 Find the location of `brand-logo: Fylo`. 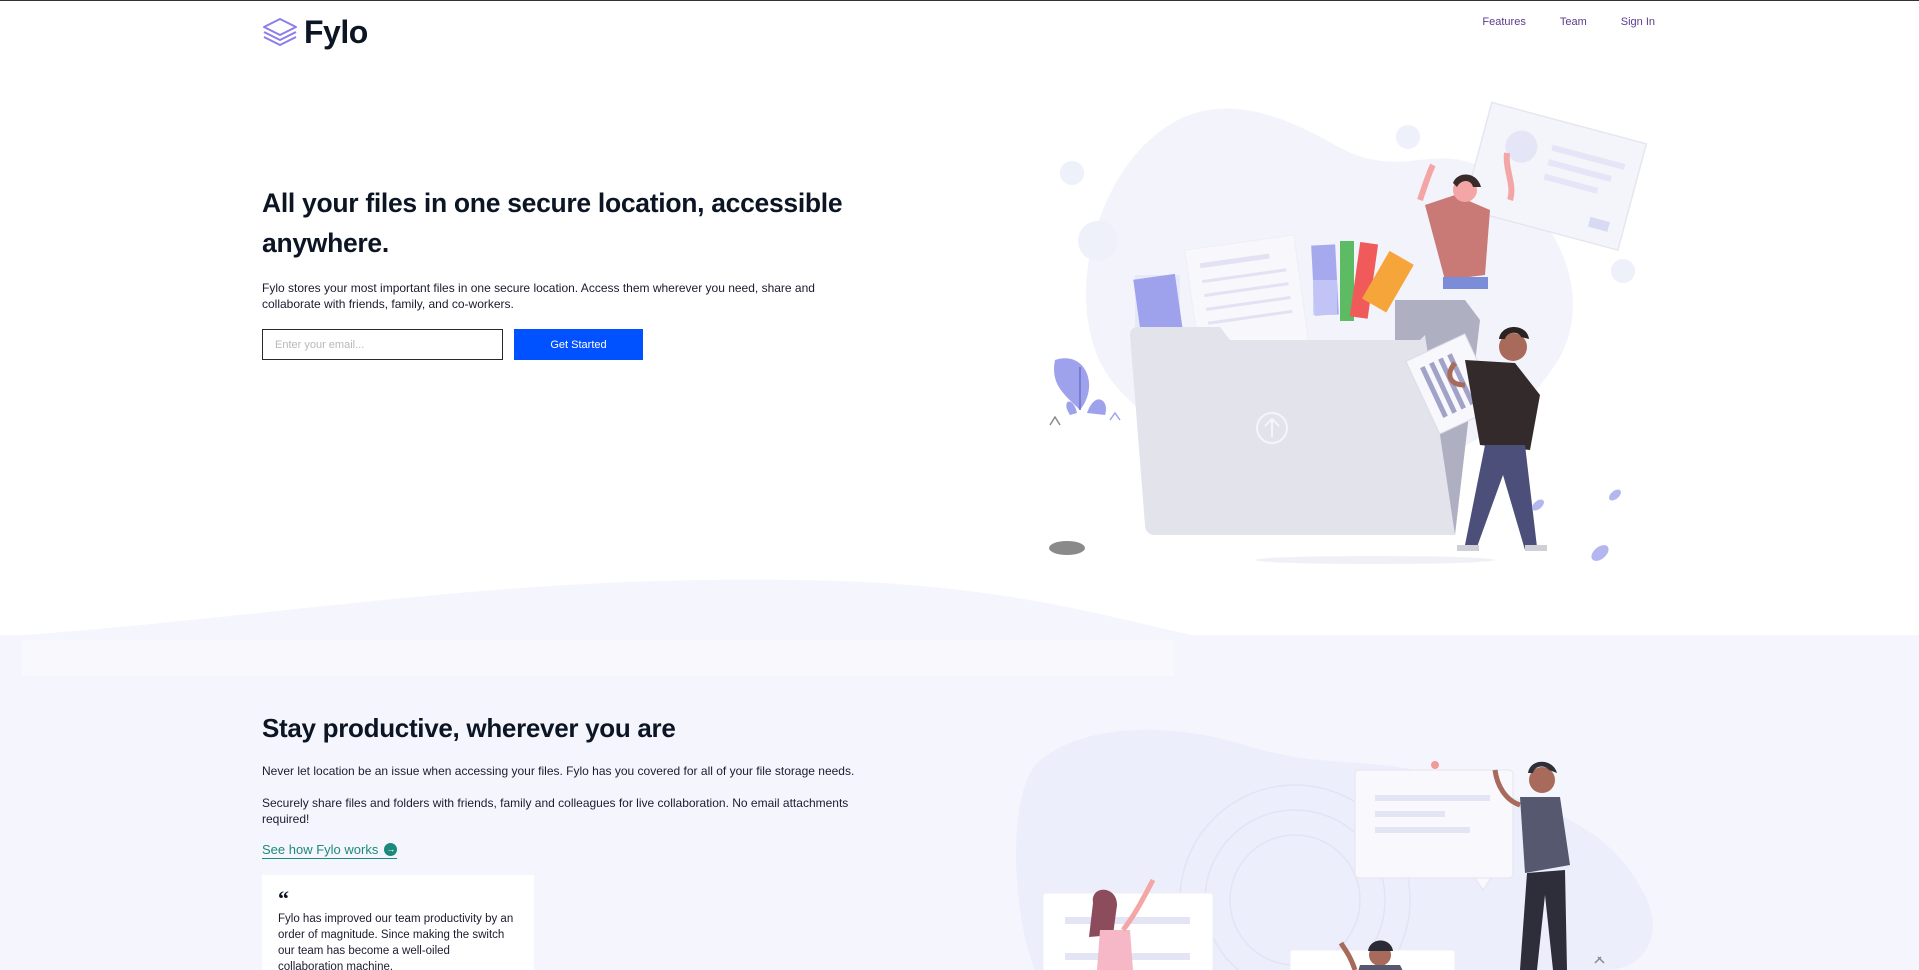

brand-logo: Fylo is located at coordinates (315, 32).